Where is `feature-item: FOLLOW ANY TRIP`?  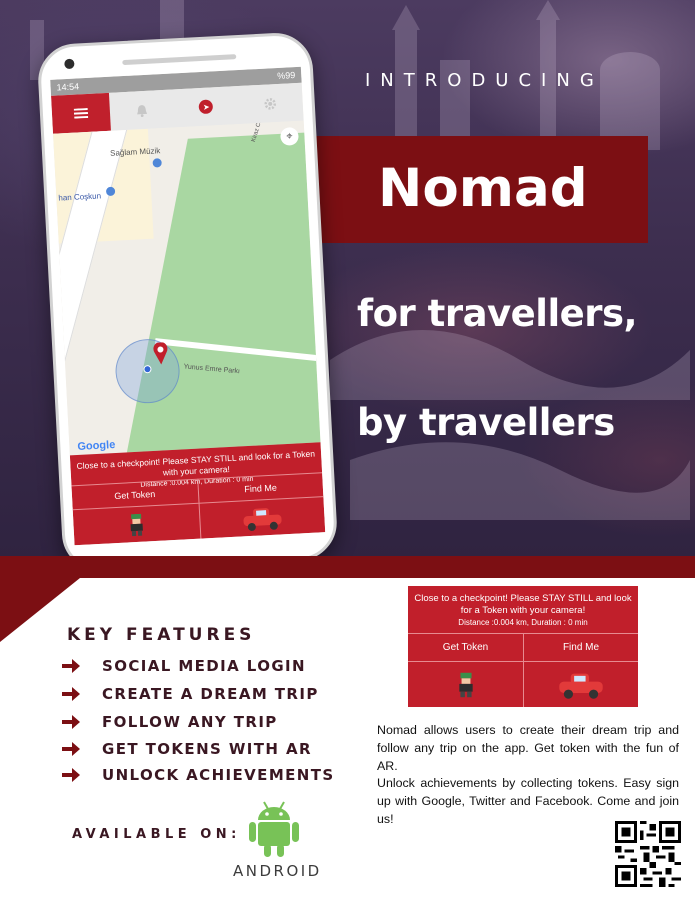
feature-item: FOLLOW ANY TRIP is located at coordinates (170, 722).